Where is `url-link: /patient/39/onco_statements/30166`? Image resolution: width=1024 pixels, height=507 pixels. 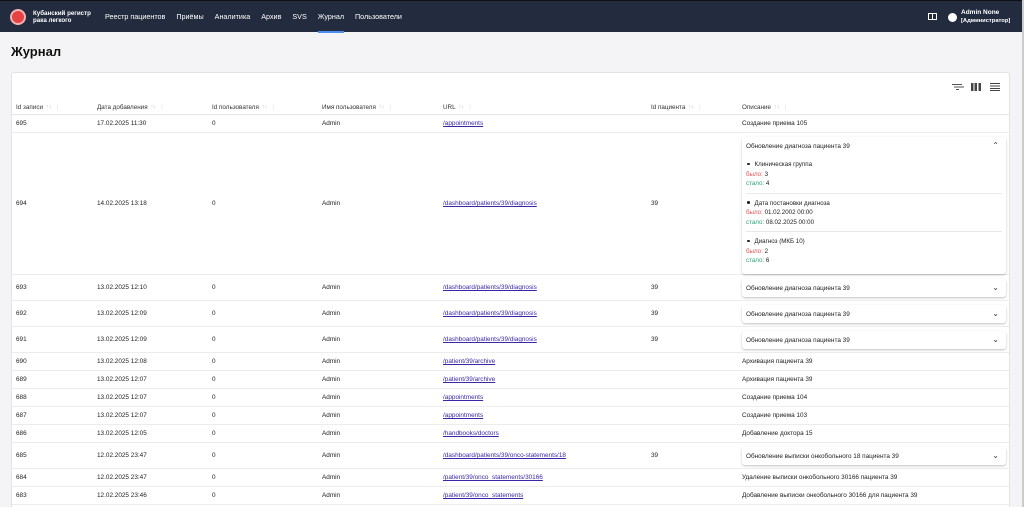 url-link: /patient/39/onco_statements/30166 is located at coordinates (493, 477).